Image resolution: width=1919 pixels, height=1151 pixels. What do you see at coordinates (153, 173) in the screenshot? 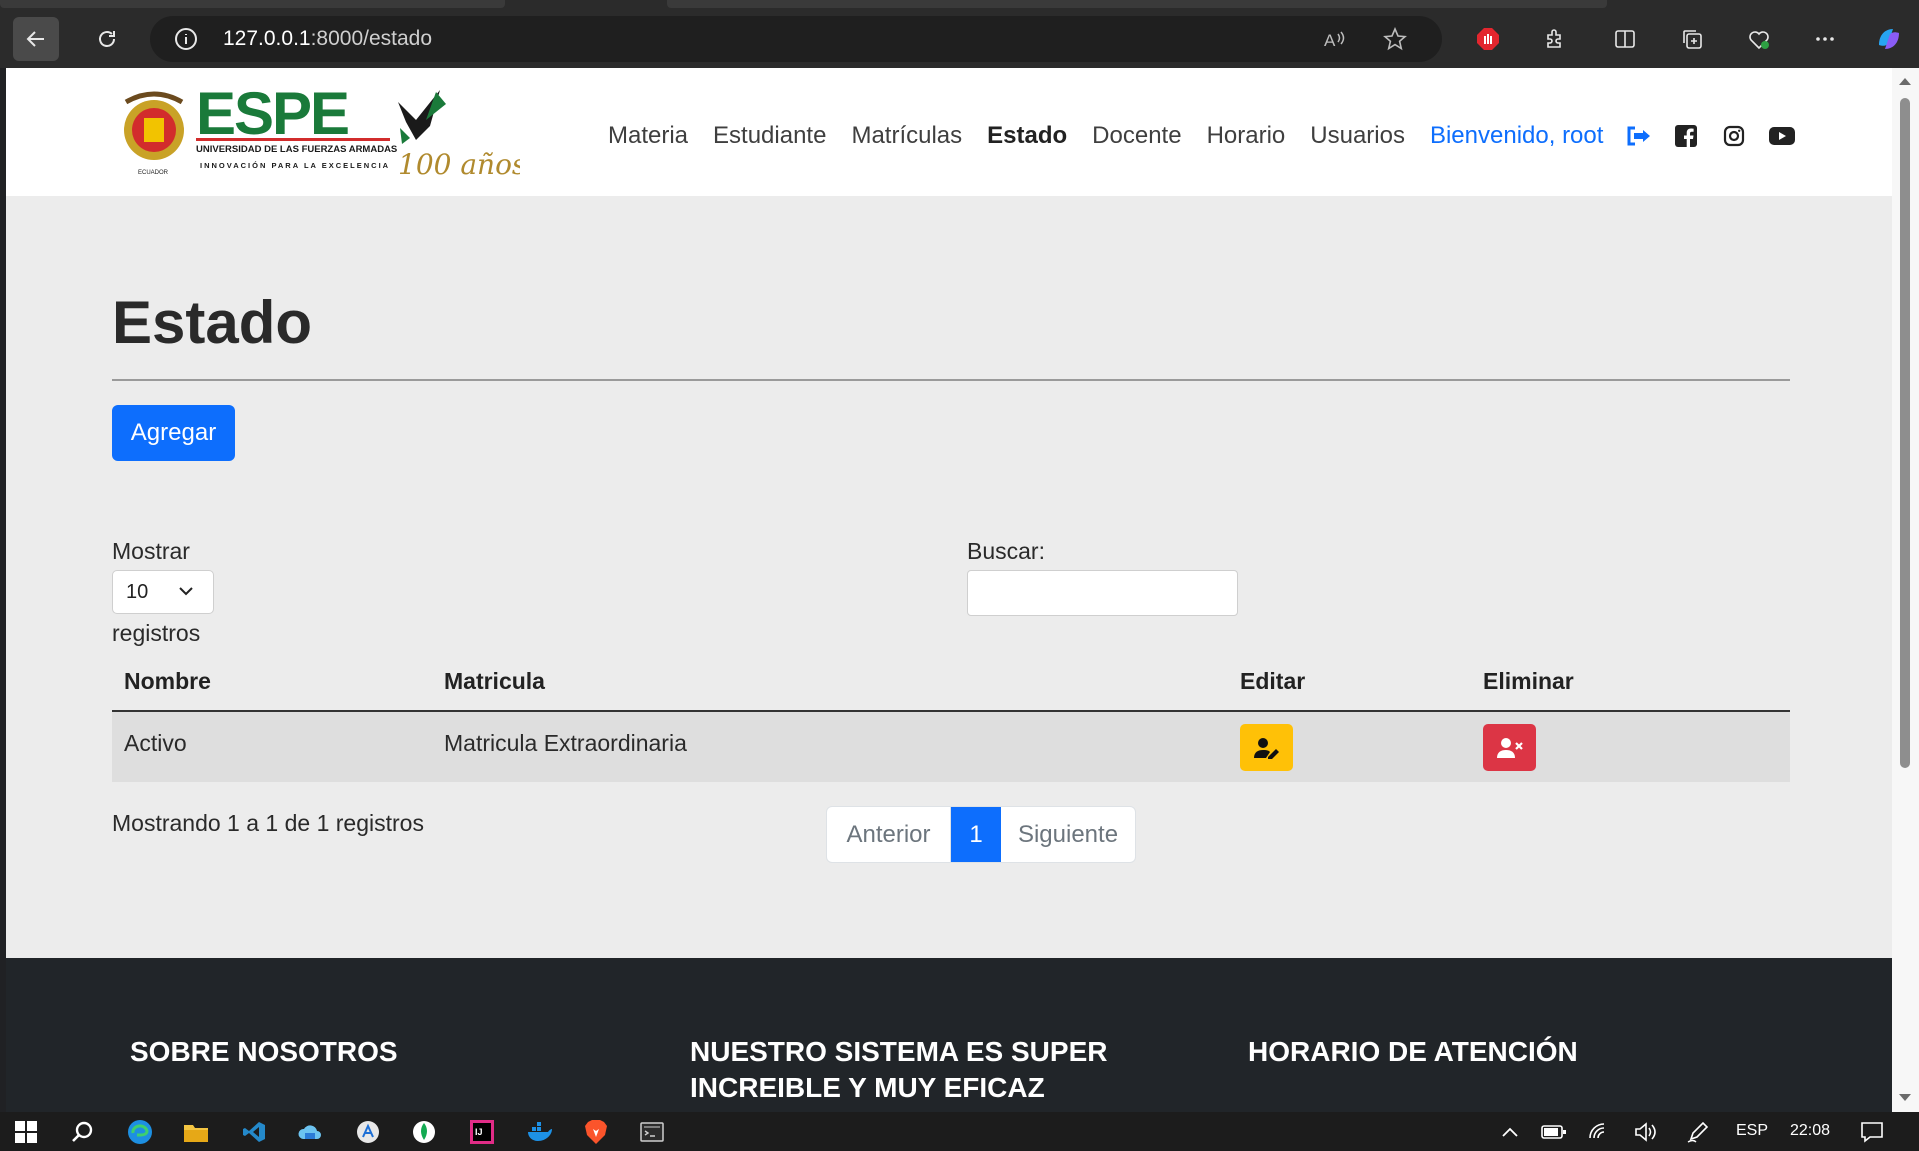
I see `svg-text: ECUADOR` at bounding box center [153, 173].